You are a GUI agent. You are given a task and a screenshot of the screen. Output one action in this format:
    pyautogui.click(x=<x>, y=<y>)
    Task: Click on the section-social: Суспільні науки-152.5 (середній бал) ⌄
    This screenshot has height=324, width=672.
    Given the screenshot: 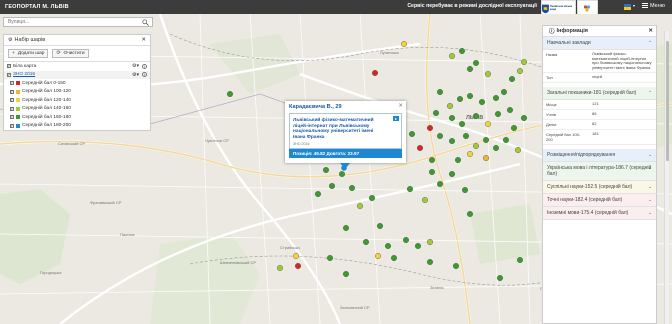 What is the action you would take?
    pyautogui.click(x=599, y=188)
    